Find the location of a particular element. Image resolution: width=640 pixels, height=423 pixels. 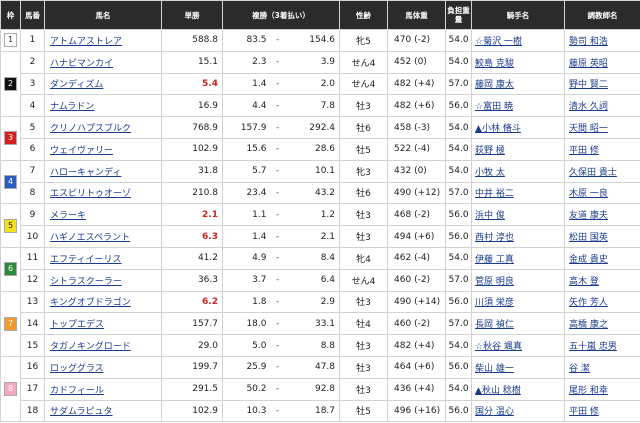

horse-weight: 464 (+6) is located at coordinates (417, 367).